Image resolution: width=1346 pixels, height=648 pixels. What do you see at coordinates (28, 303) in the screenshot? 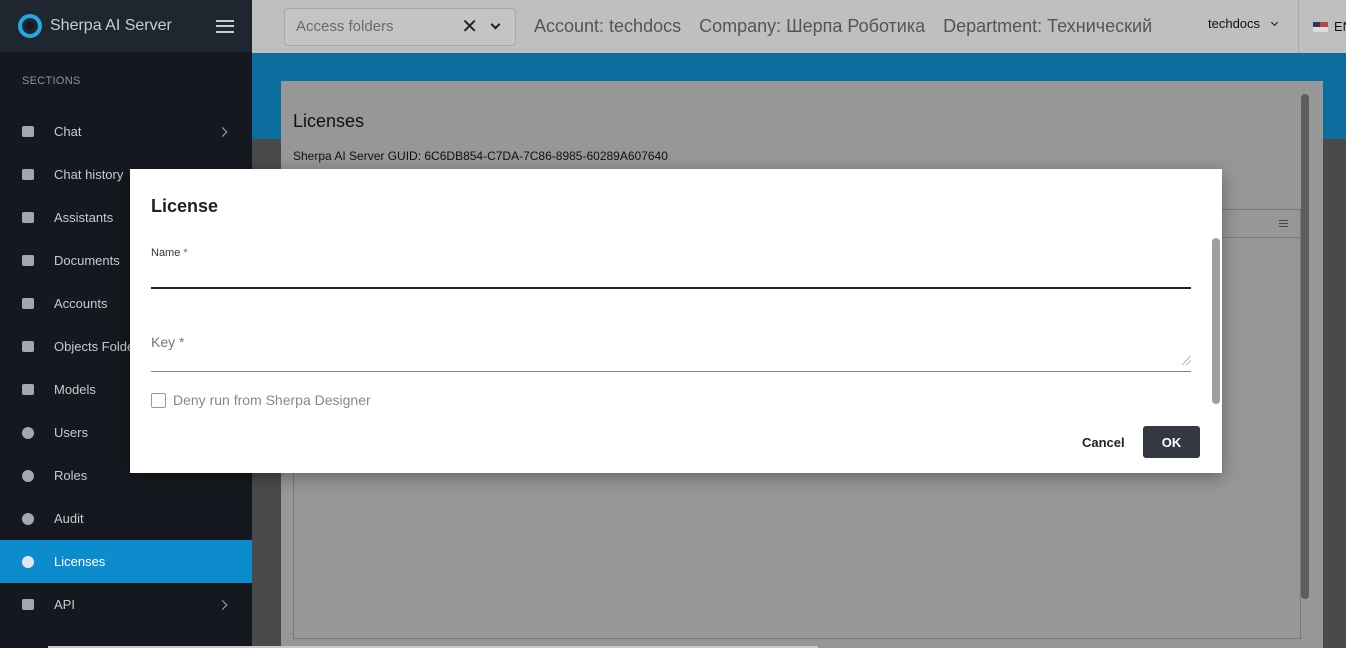
I see `account-card-icon` at bounding box center [28, 303].